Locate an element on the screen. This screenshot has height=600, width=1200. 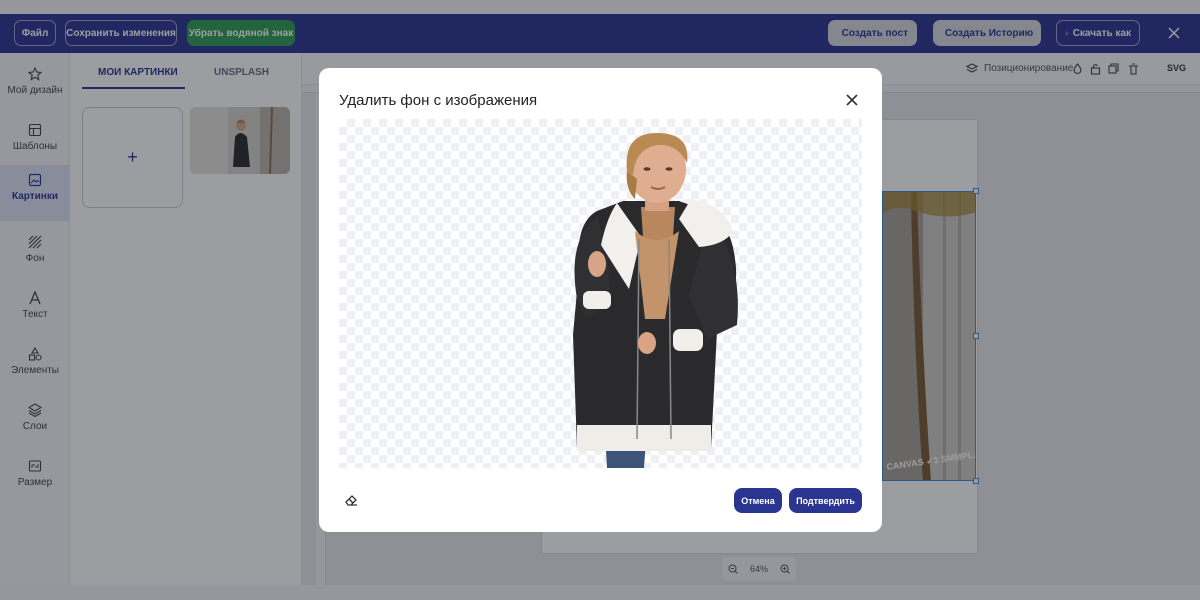
confirm-button: Подтвердить is located at coordinates (825, 500).